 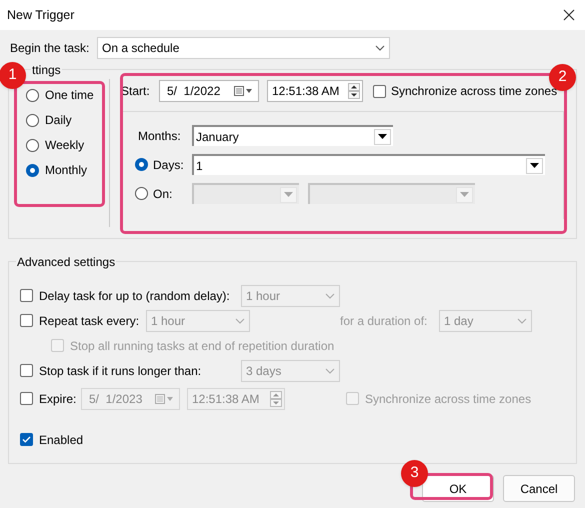 What do you see at coordinates (243, 48) in the screenshot?
I see `begin-dropdown: On a schedule` at bounding box center [243, 48].